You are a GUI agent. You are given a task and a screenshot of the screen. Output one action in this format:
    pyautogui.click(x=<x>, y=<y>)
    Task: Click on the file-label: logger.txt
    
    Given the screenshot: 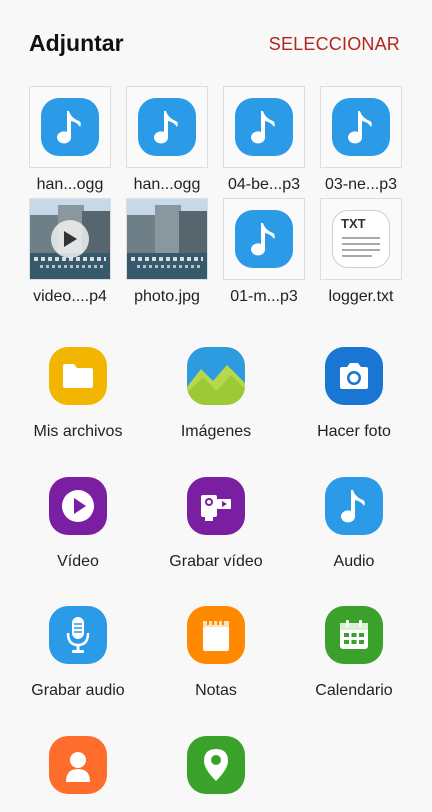 What is the action you would take?
    pyautogui.click(x=361, y=296)
    